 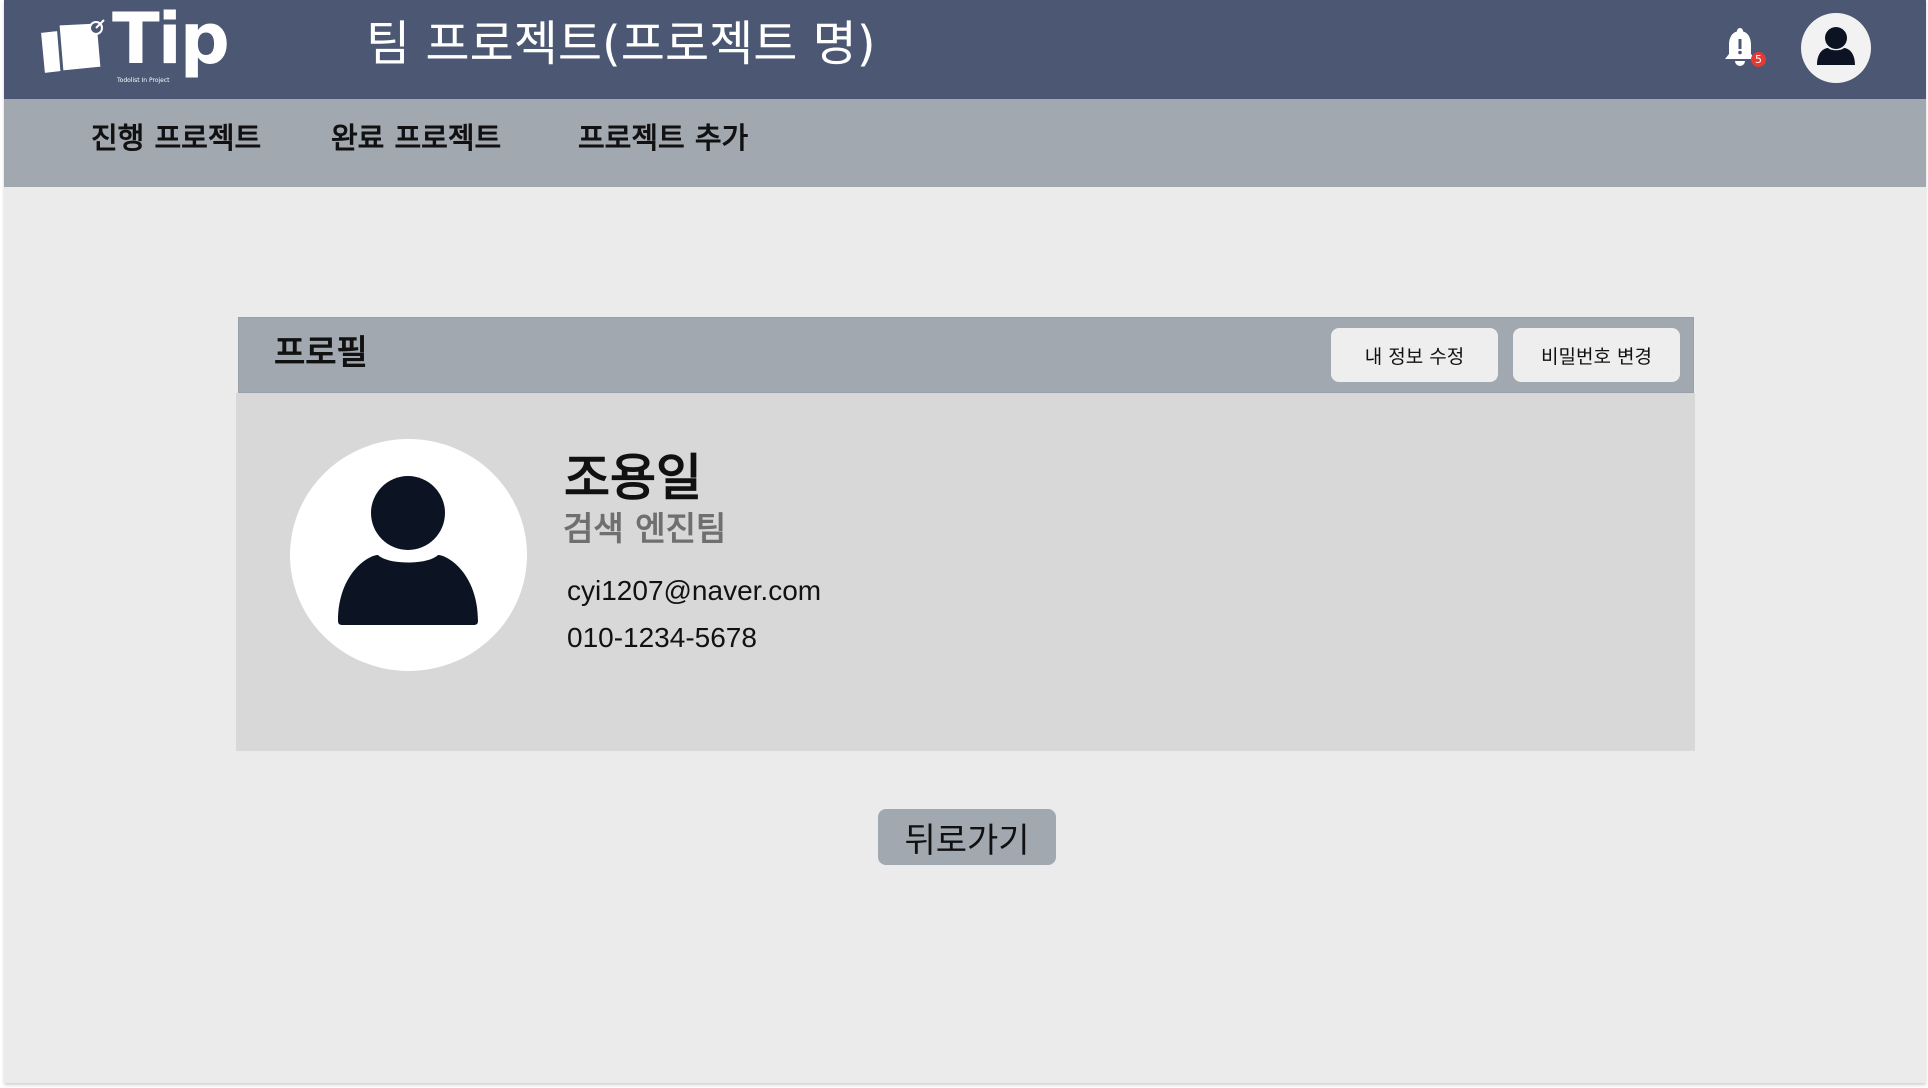 I want to click on top-header-bar, so click(x=965, y=49).